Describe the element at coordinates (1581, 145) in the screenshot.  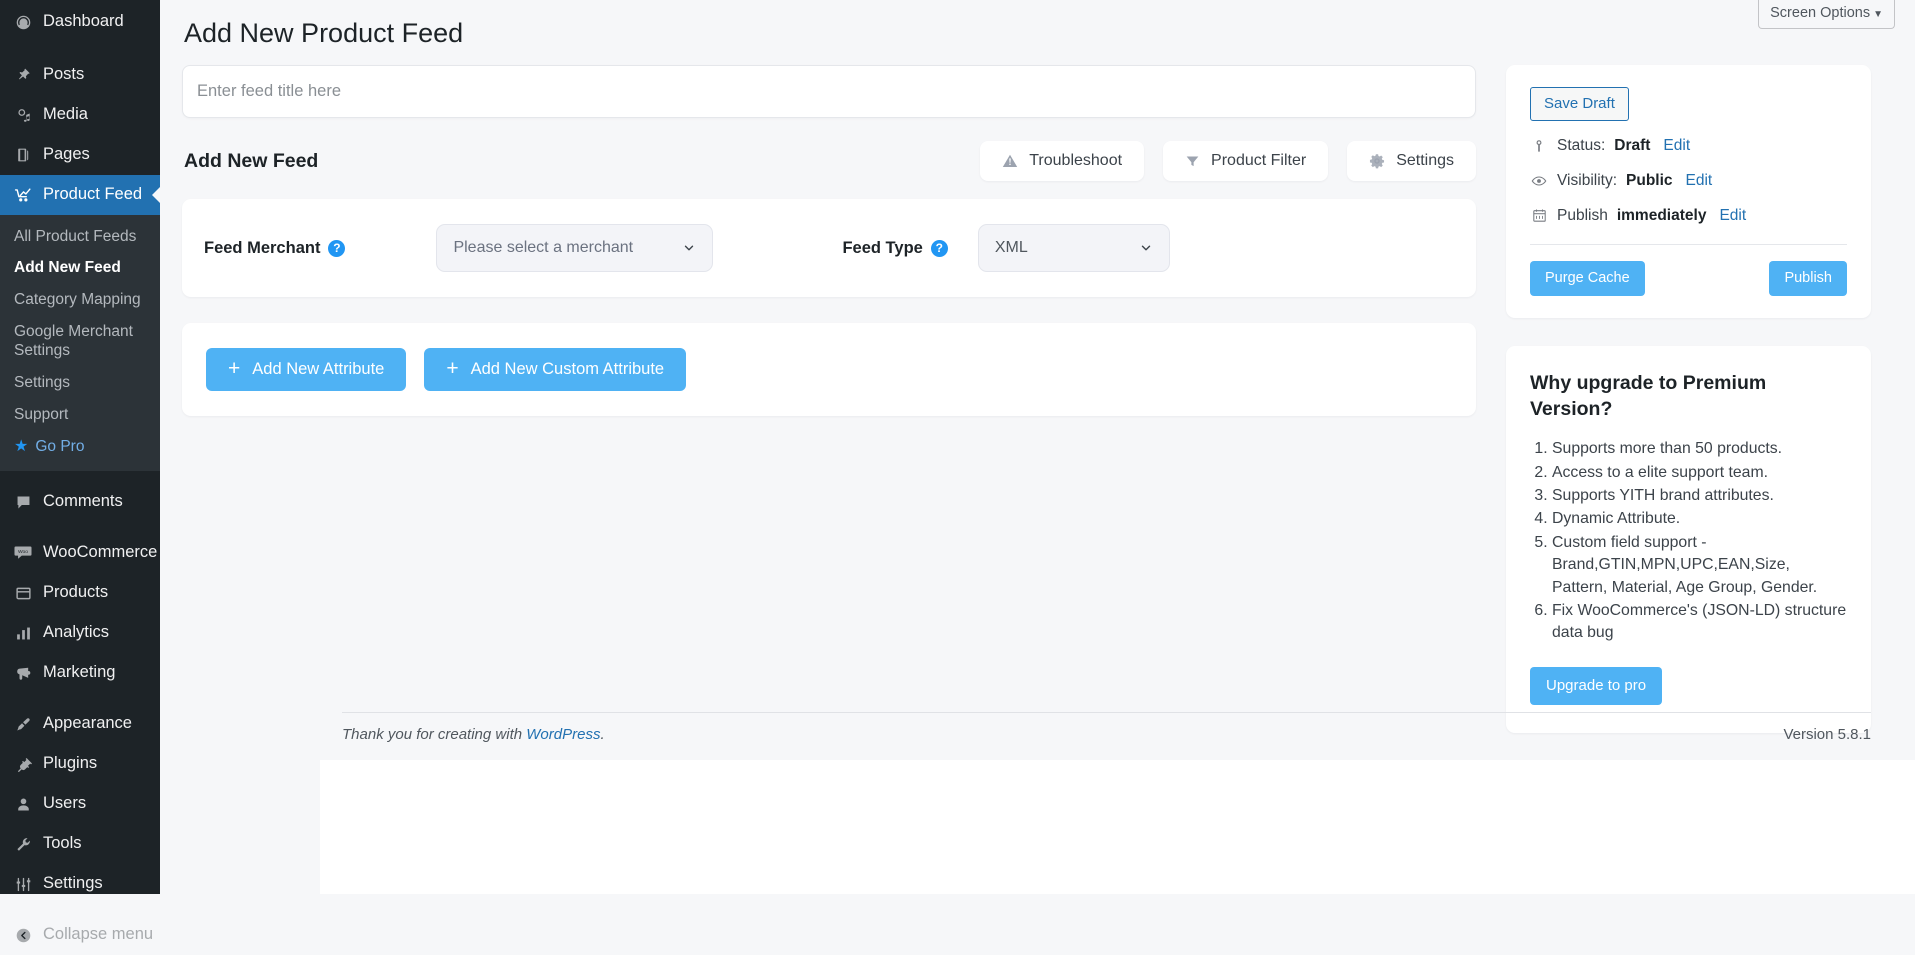
I see `status-prefix: Status:` at that location.